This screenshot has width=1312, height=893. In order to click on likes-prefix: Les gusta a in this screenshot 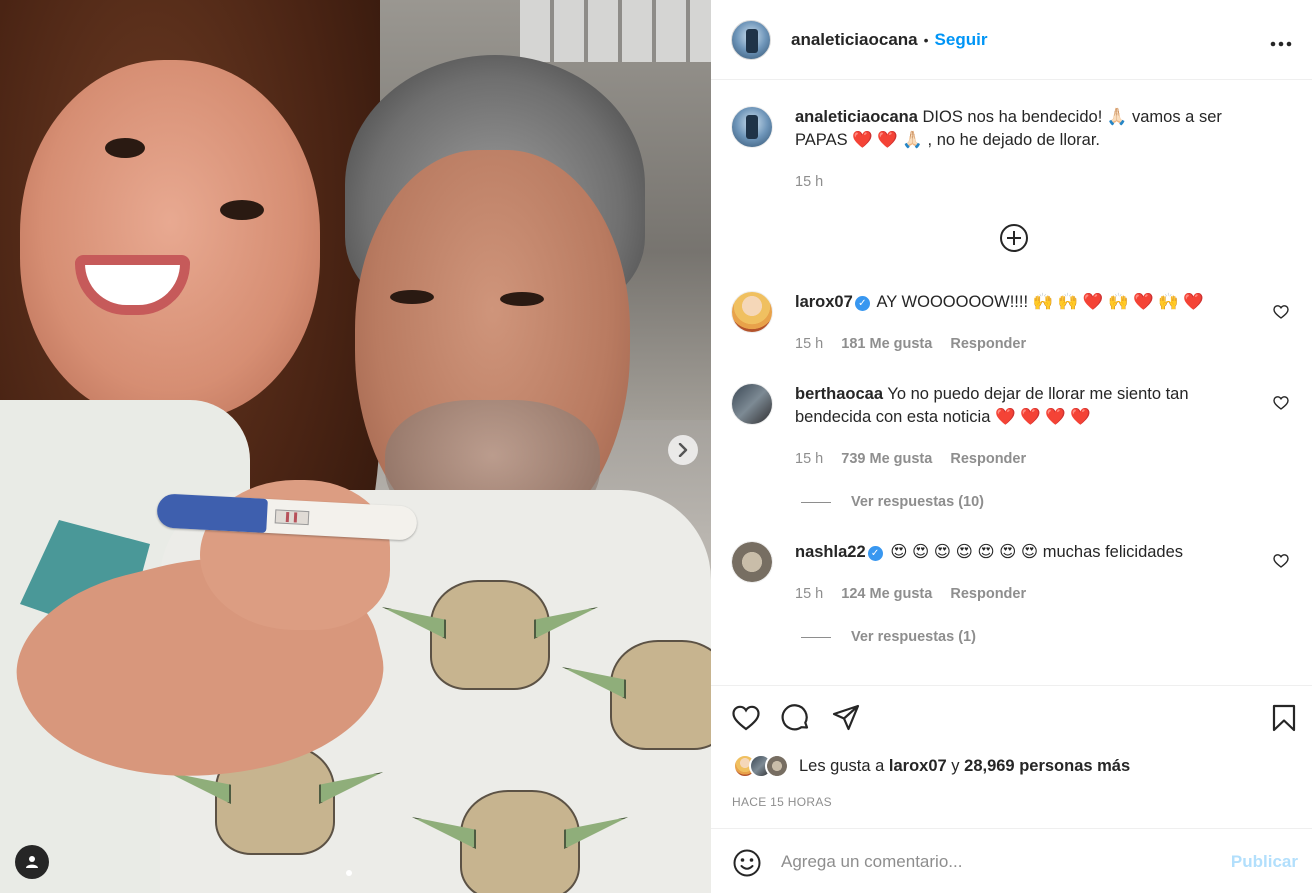, I will do `click(842, 765)`.